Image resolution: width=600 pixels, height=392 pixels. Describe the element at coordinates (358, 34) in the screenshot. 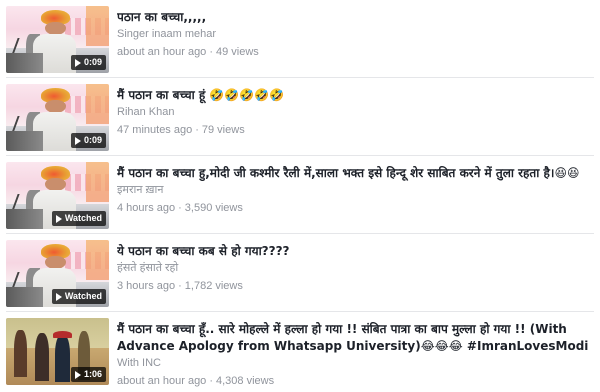

I see `video-author: Singer inaam mehar` at that location.